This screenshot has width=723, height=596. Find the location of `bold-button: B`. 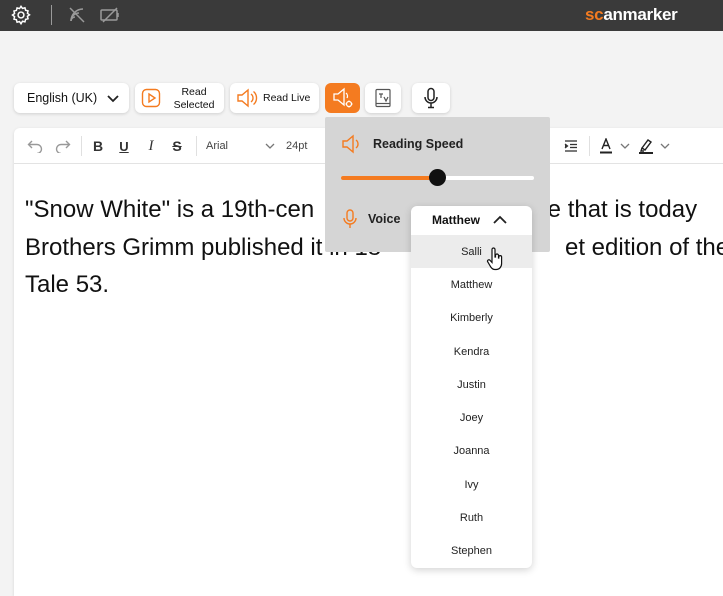

bold-button: B is located at coordinates (98, 146).